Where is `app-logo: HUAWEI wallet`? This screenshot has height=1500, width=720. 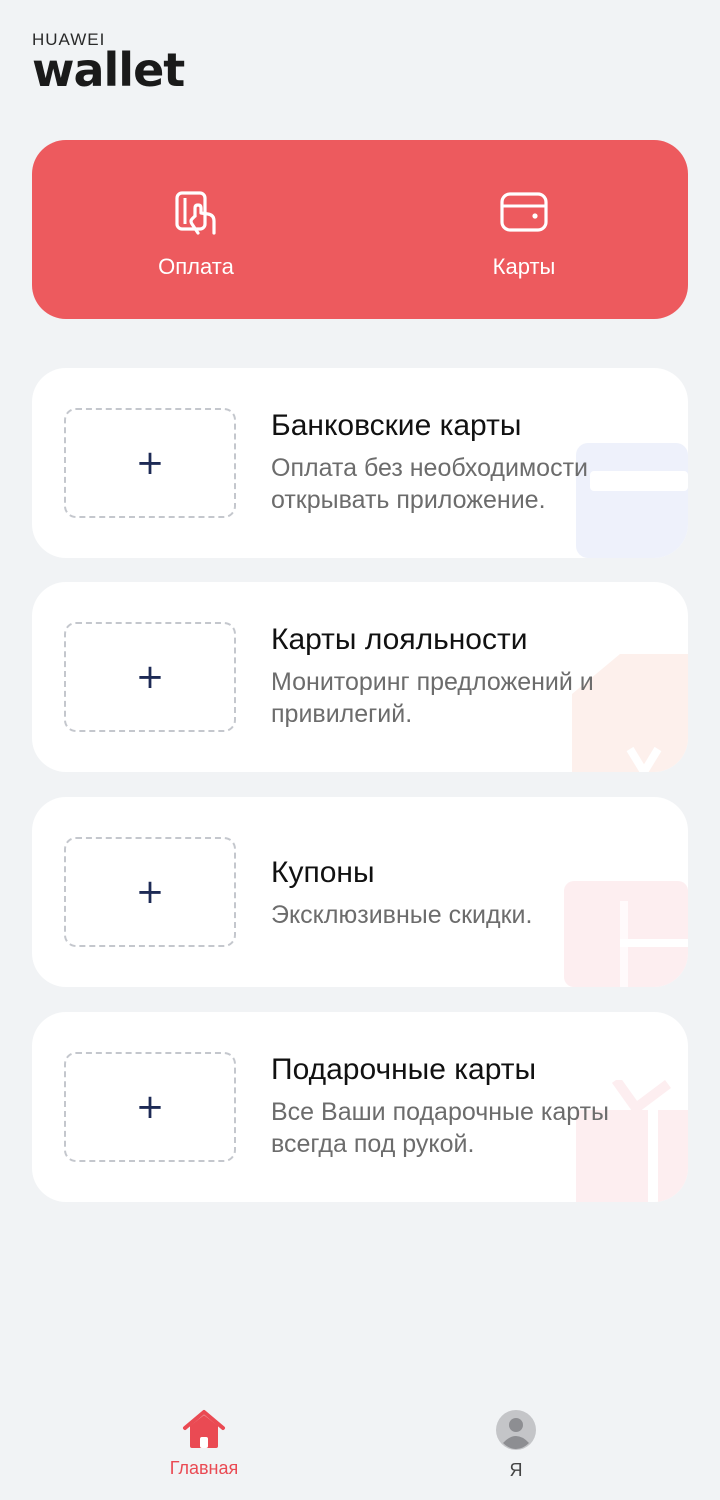
app-logo: HUAWEI wallet is located at coordinates (108, 63).